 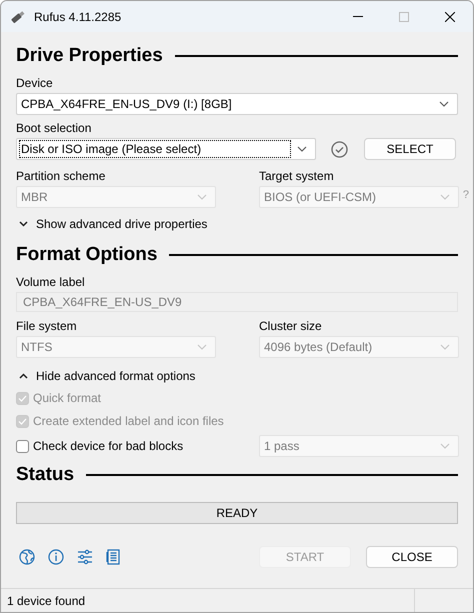 What do you see at coordinates (47, 326) in the screenshot?
I see `field-label: File system` at bounding box center [47, 326].